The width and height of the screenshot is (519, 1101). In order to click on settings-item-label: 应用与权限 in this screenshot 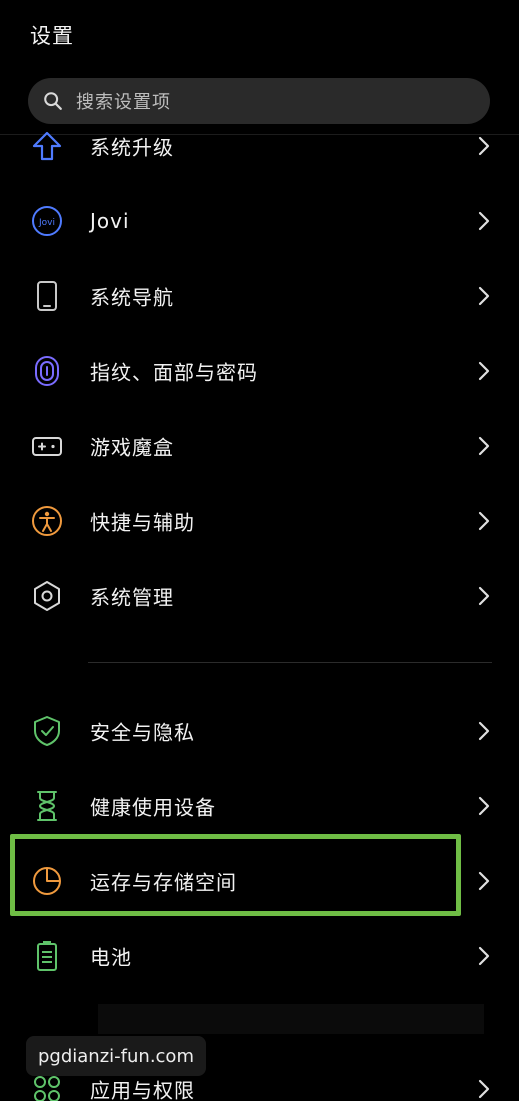, I will do `click(142, 1089)`.